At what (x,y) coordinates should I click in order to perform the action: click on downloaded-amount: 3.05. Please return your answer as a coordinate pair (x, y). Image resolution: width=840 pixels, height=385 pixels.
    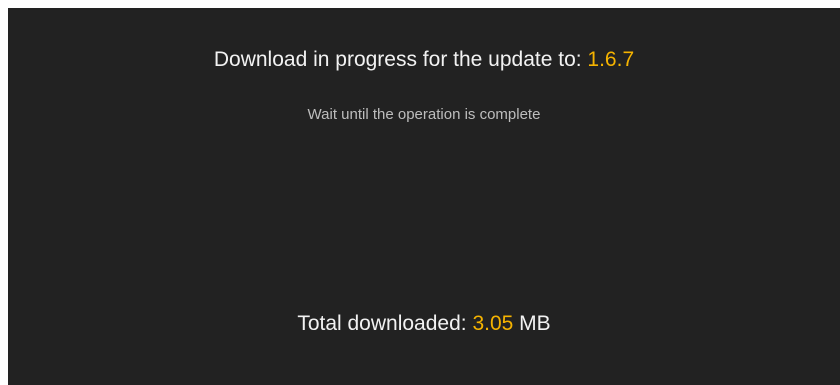
    Looking at the image, I should click on (493, 323).